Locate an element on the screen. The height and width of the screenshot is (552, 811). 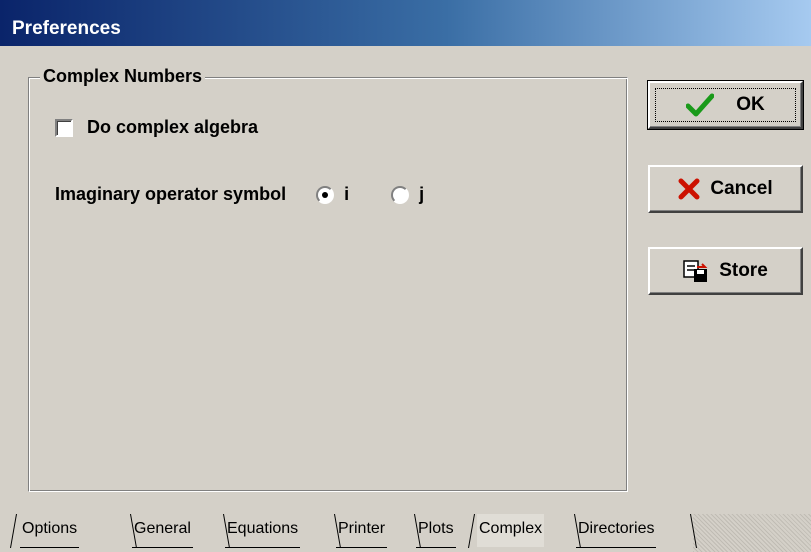
radio-option-j: j is located at coordinates (407, 194).